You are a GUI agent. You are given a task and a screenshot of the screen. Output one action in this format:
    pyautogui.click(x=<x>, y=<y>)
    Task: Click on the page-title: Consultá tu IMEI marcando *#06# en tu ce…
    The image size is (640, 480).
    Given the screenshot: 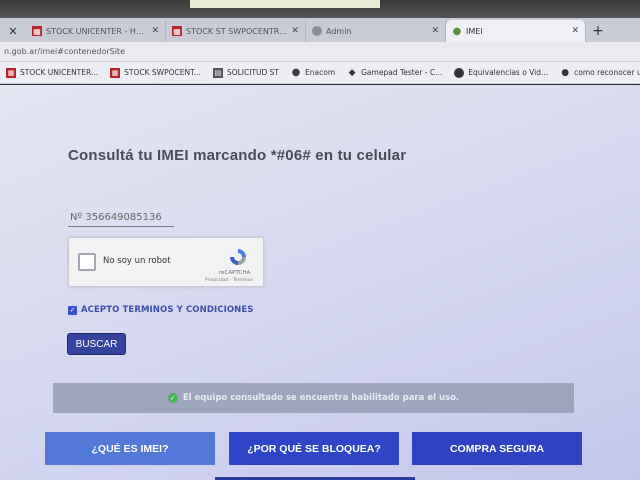 What is the action you would take?
    pyautogui.click(x=237, y=155)
    